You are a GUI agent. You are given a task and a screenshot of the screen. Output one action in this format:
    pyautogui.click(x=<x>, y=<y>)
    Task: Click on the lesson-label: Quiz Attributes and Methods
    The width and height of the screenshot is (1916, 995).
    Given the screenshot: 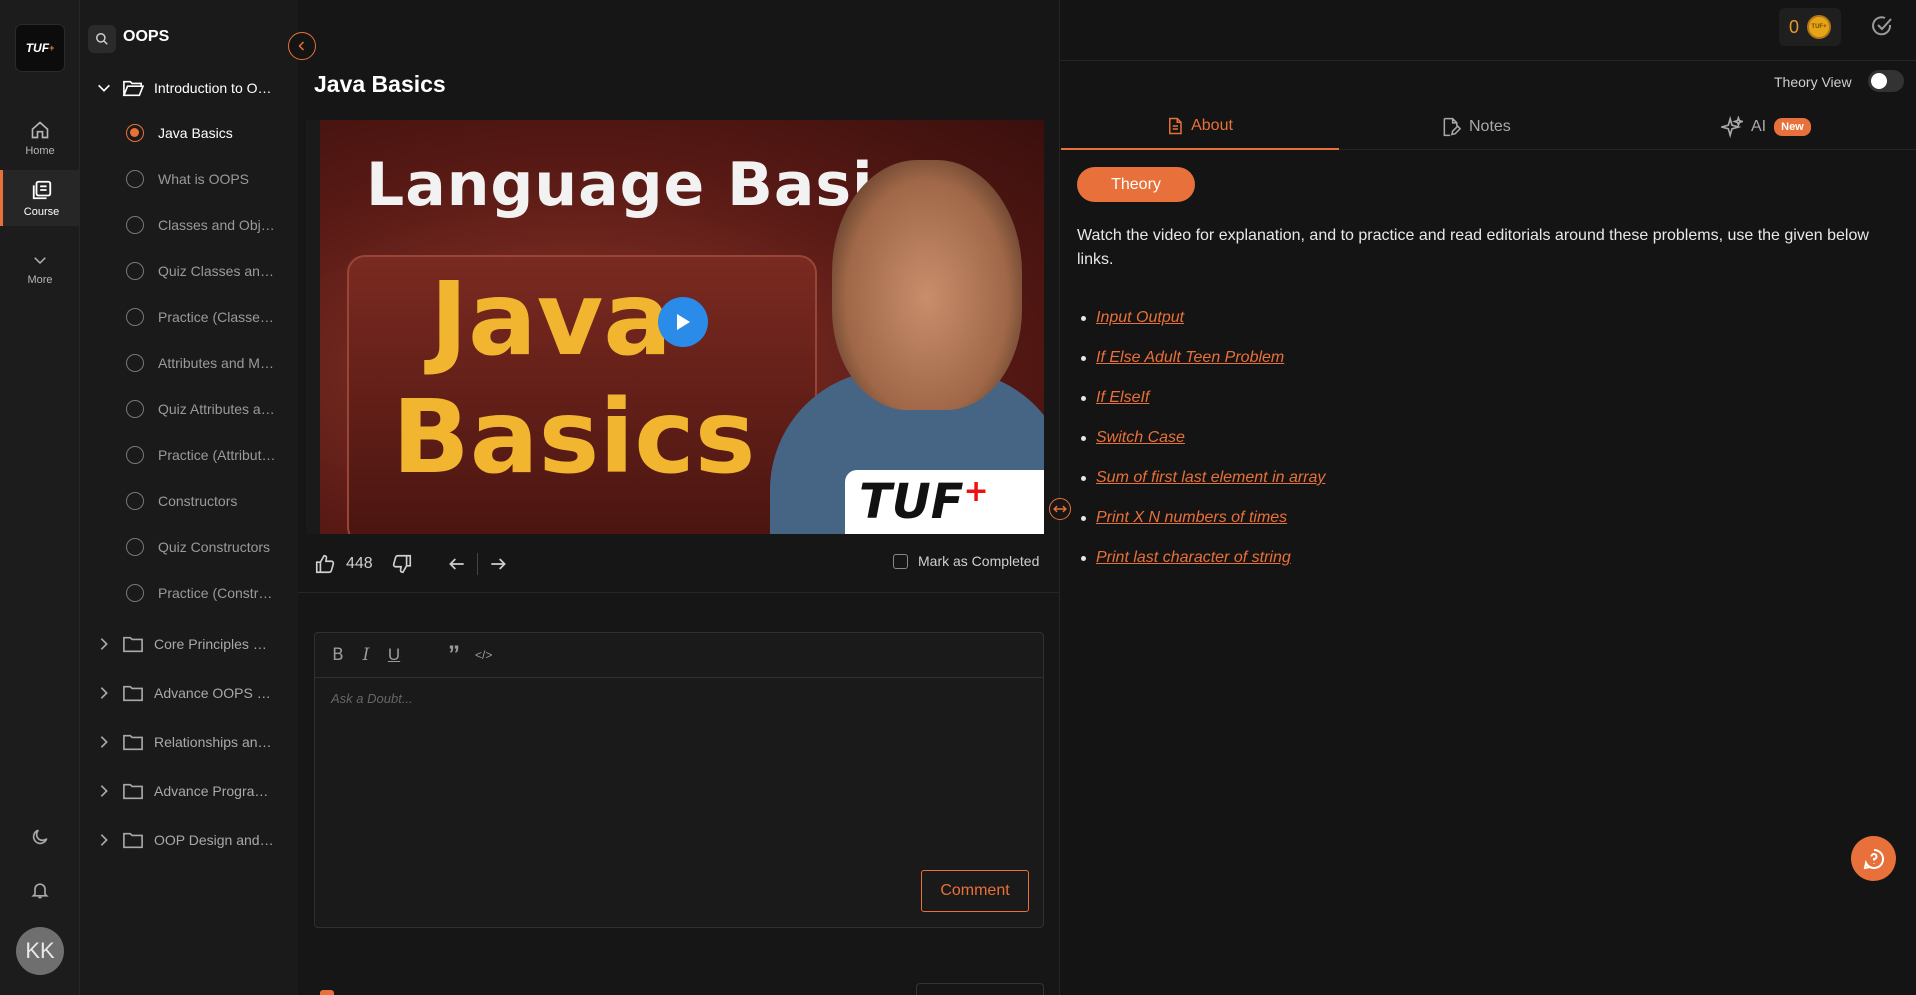 What is the action you would take?
    pyautogui.click(x=219, y=409)
    